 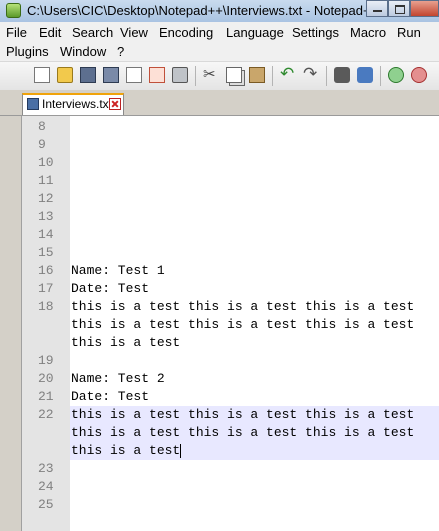 What do you see at coordinates (365, 75) in the screenshot?
I see `replace-icon` at bounding box center [365, 75].